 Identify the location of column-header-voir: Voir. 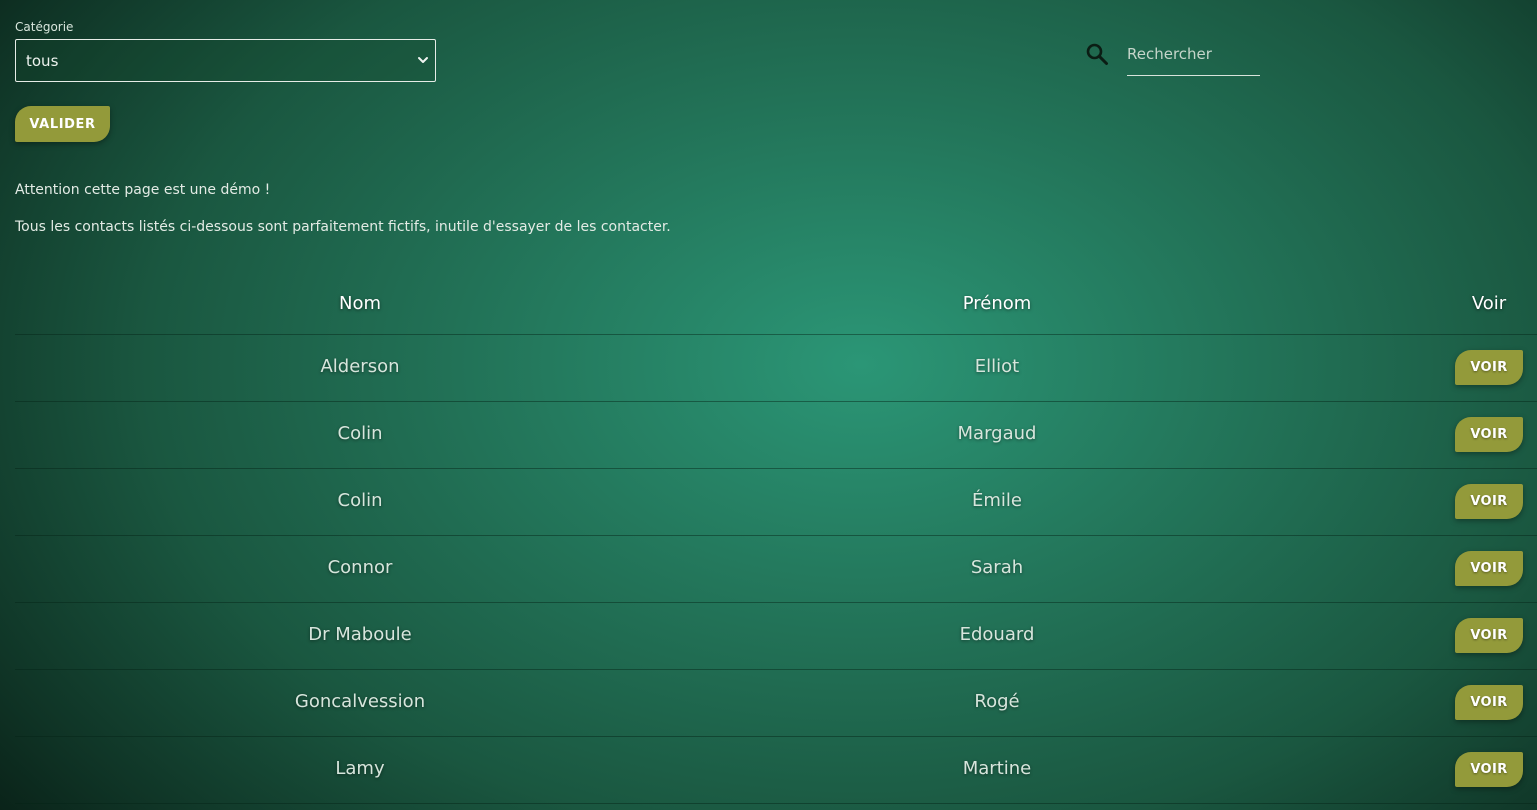
(1489, 303).